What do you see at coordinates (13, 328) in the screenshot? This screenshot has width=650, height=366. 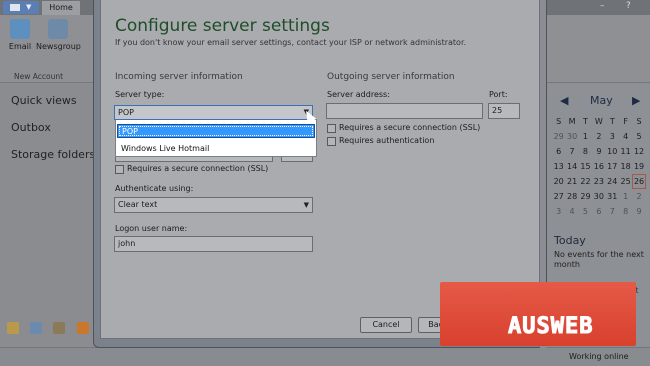 I see `mail-icon` at bounding box center [13, 328].